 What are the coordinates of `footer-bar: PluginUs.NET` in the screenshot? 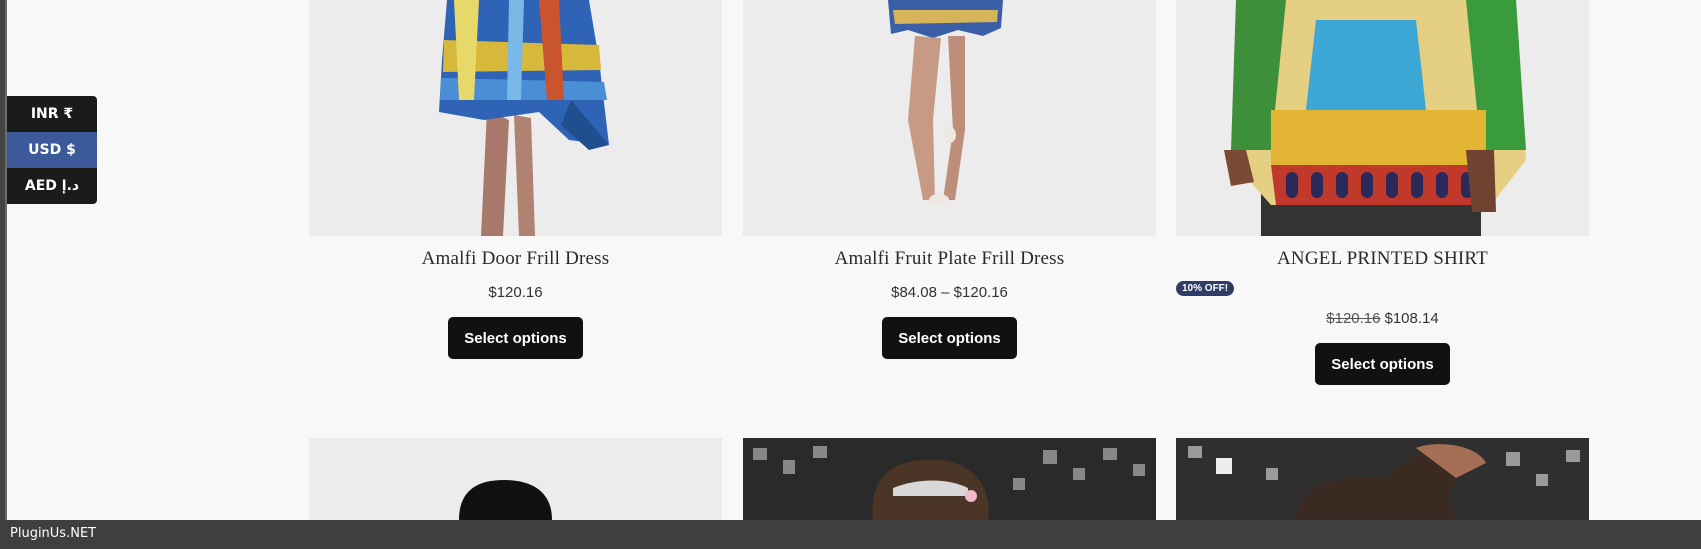 It's located at (850, 534).